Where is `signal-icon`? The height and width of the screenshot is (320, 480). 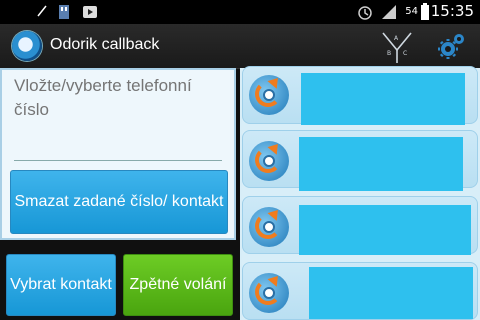
signal-icon is located at coordinates (389, 12).